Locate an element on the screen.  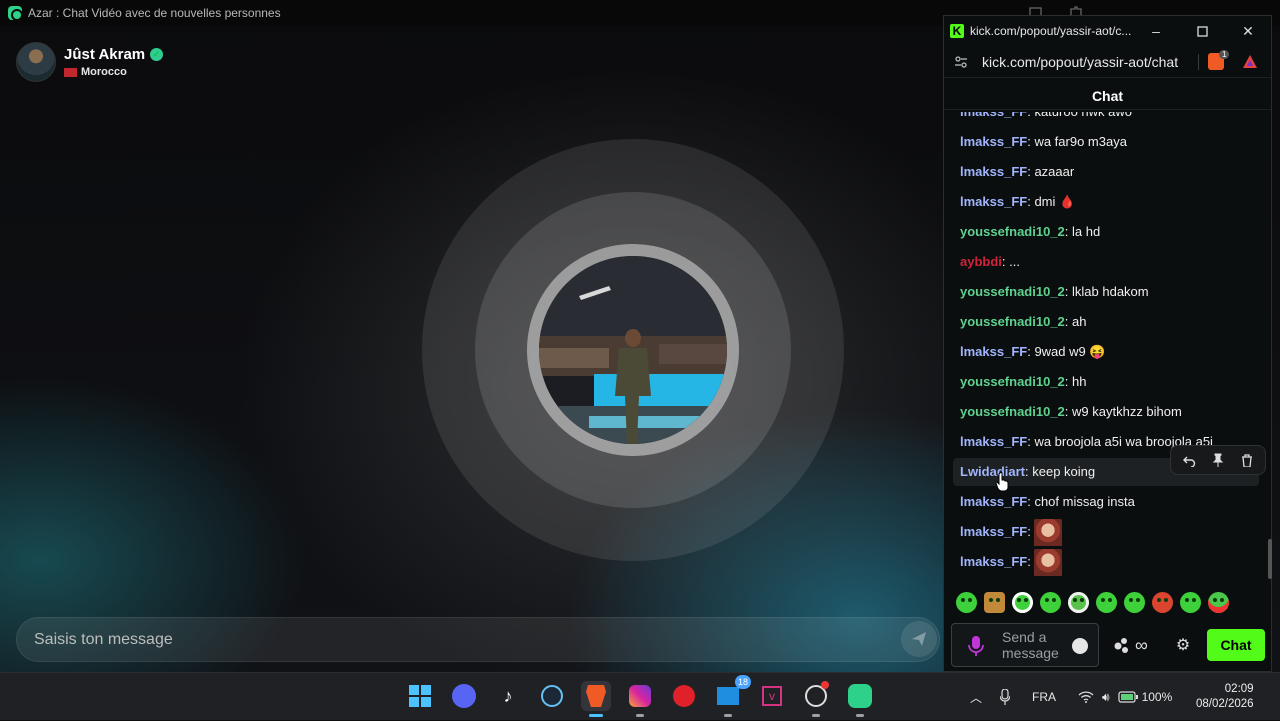
close-icon: ✕ is located at coordinates (1248, 31).